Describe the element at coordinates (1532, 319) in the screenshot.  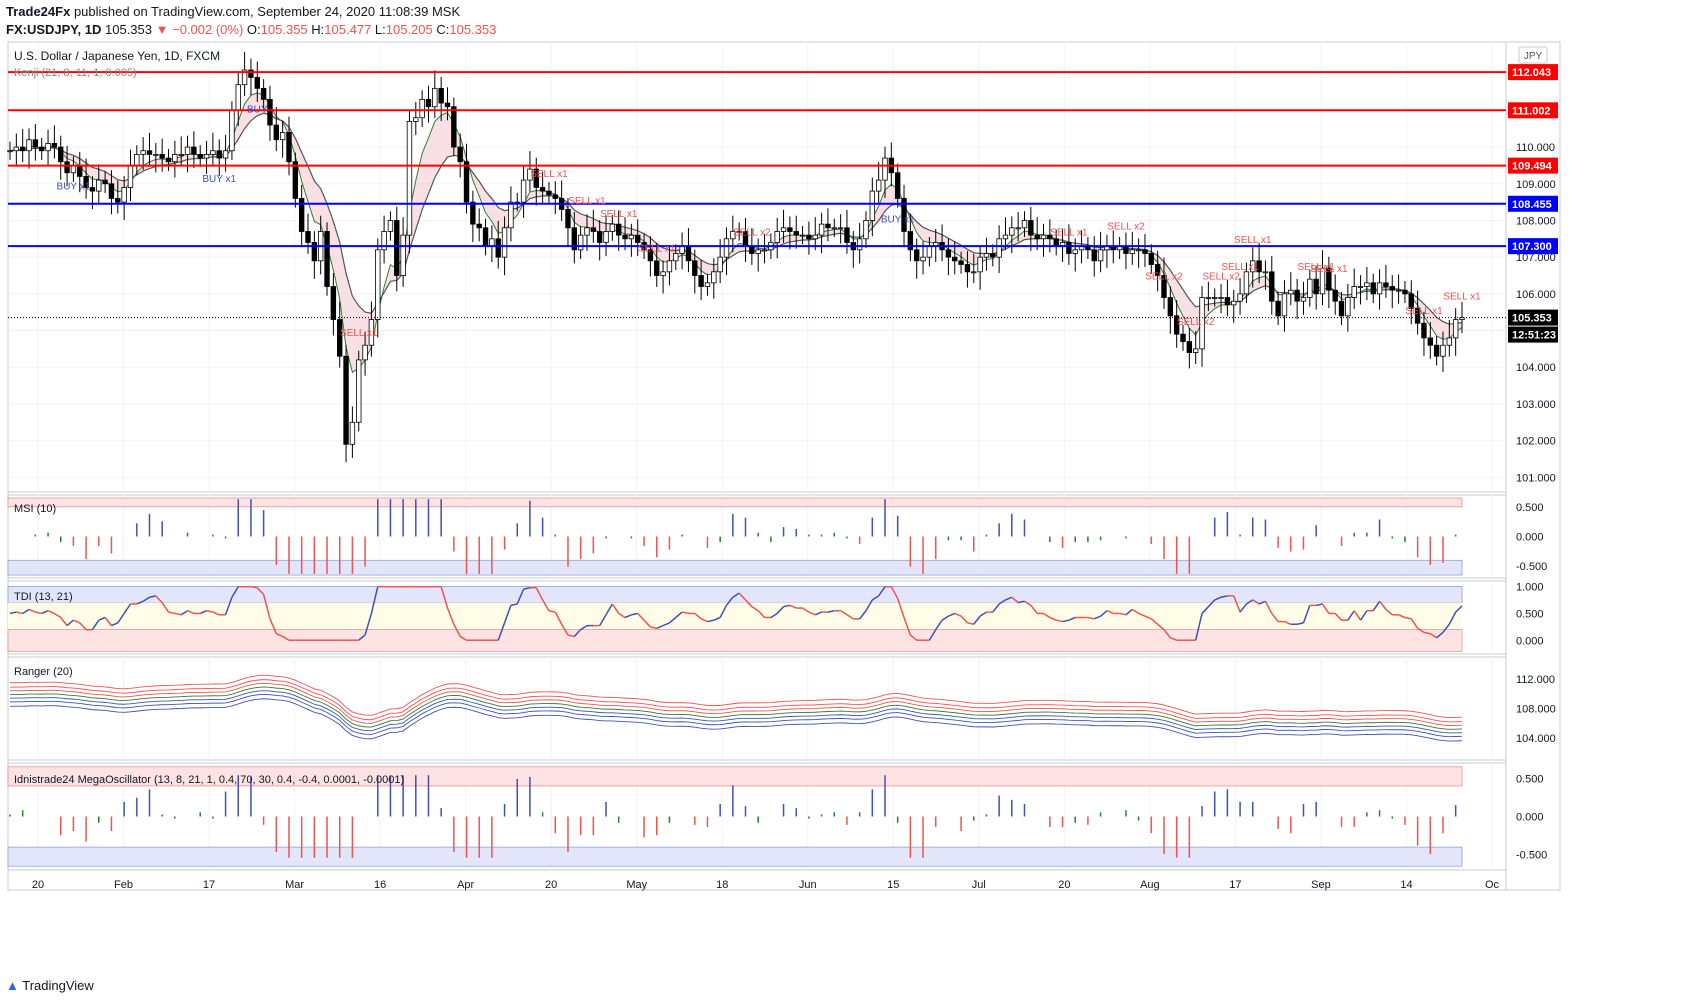
I see `last-price-label: 105.353` at that location.